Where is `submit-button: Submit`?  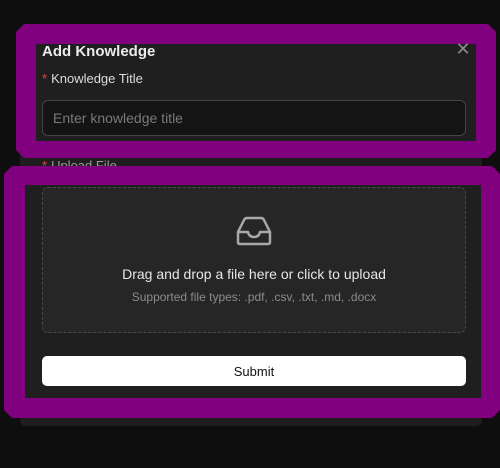
submit-button: Submit is located at coordinates (254, 371).